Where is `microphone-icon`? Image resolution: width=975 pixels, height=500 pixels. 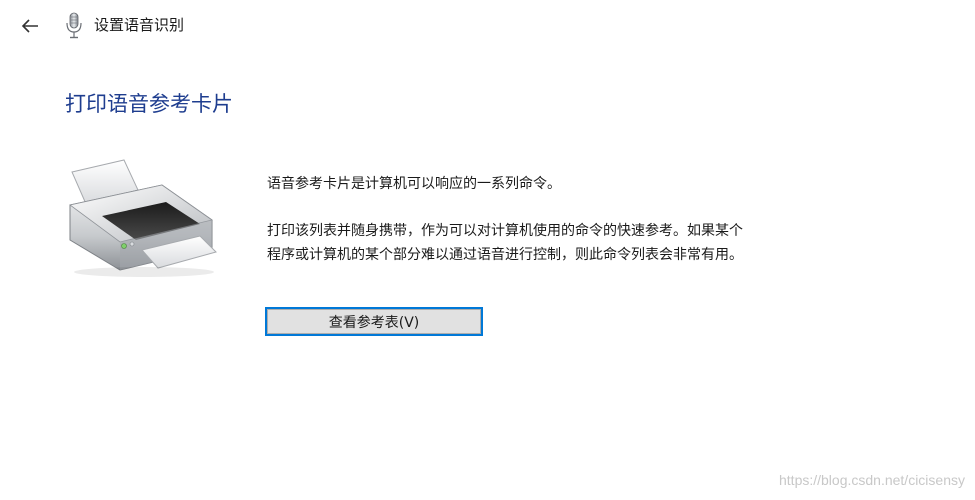 microphone-icon is located at coordinates (74, 26).